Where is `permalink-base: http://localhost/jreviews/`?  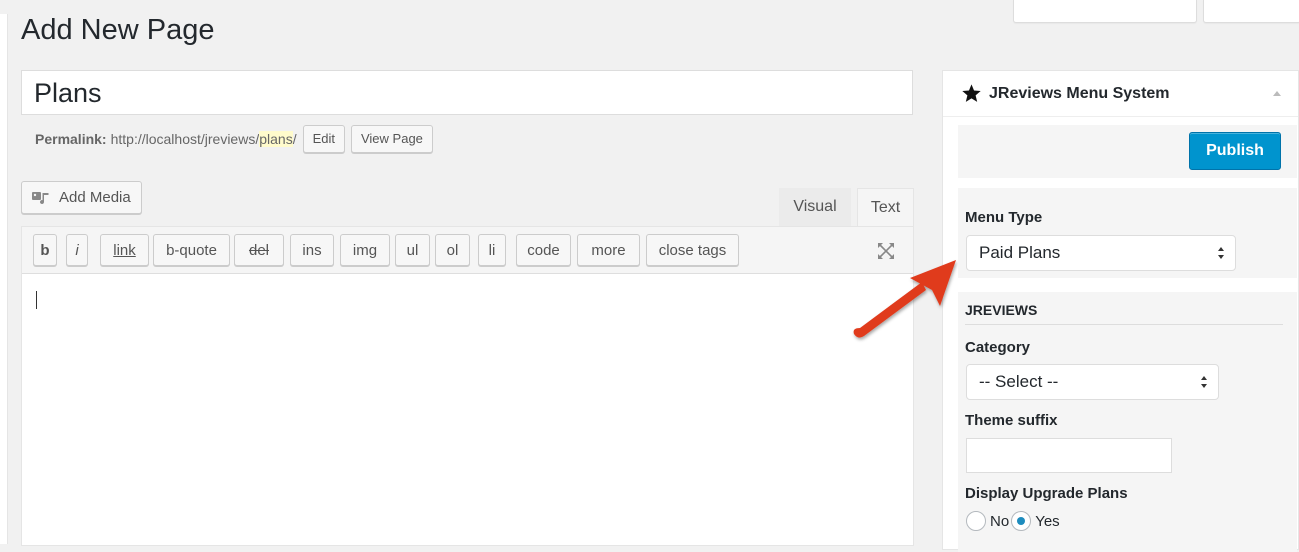
permalink-base: http://localhost/jreviews/ is located at coordinates (185, 139).